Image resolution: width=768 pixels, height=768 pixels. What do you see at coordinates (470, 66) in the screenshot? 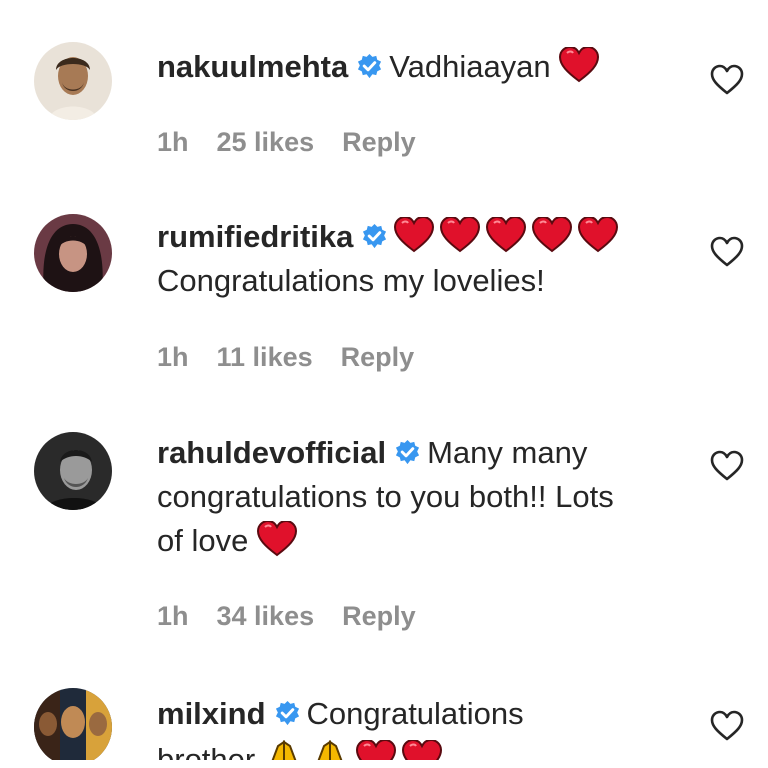
I see `comment-text: Vadhiaayan` at bounding box center [470, 66].